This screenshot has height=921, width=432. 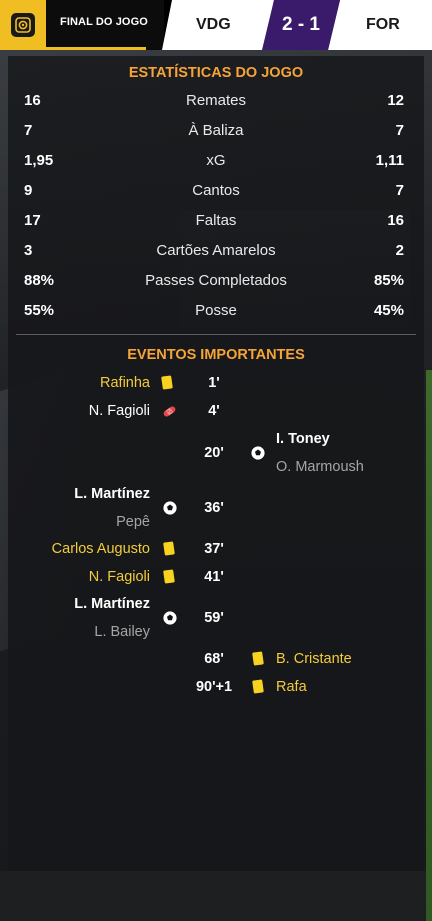 I want to click on event-minute: 59', so click(x=214, y=618).